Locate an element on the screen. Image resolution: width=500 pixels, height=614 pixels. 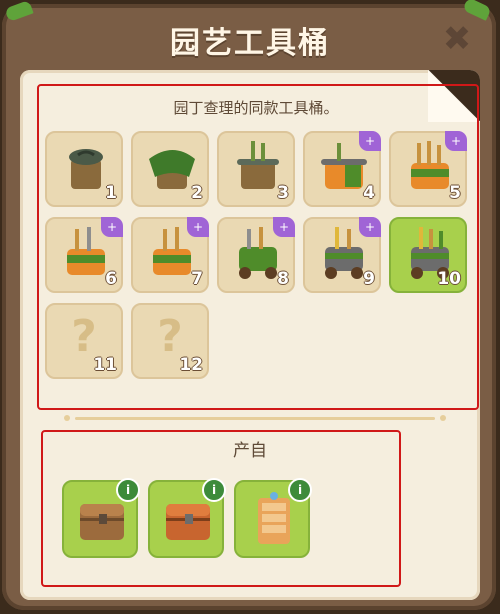
slot-number: 5 is located at coordinates (455, 193).